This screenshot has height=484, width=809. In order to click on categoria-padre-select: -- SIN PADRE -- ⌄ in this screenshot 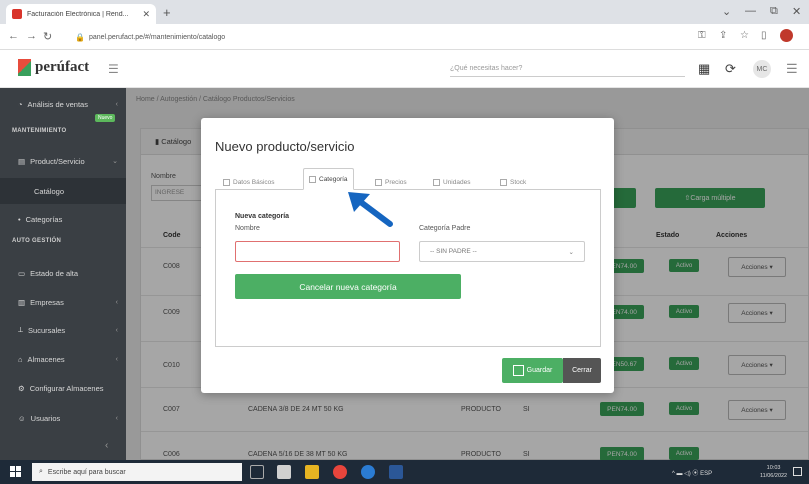, I will do `click(502, 251)`.